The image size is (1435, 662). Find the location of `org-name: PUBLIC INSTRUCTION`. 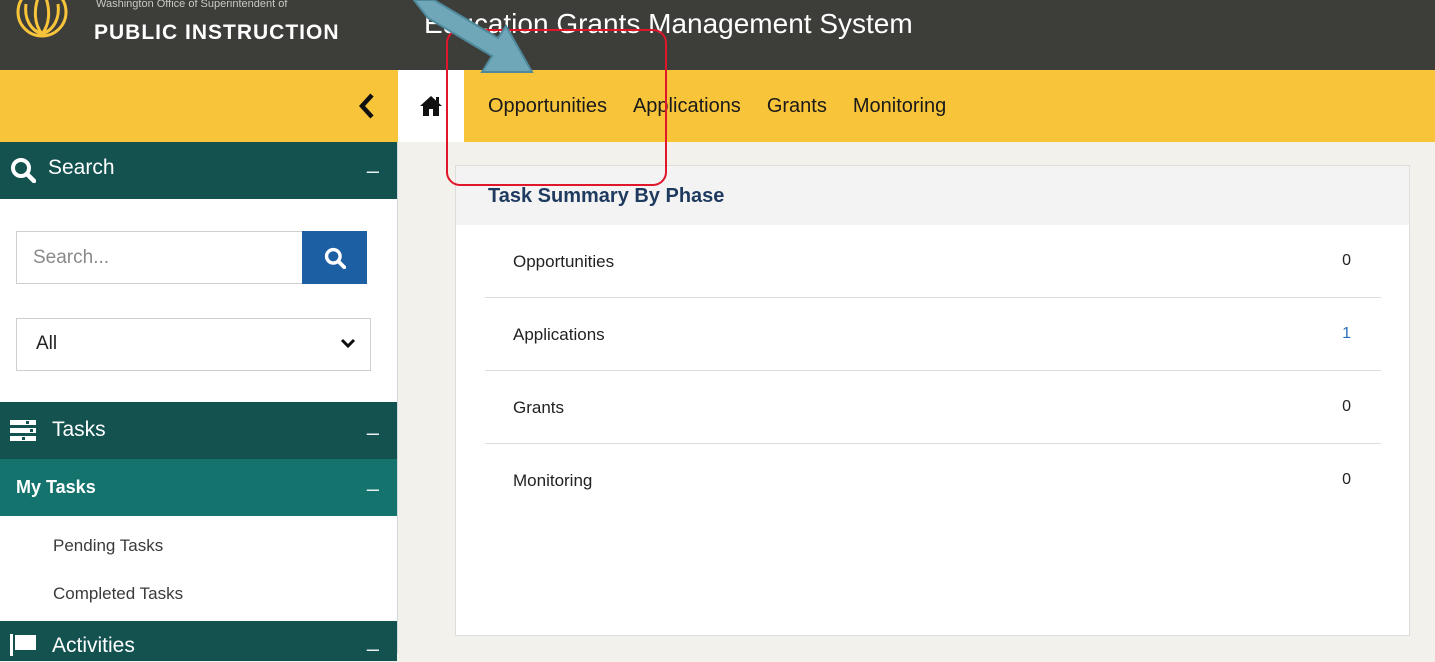

org-name: PUBLIC INSTRUCTION is located at coordinates (217, 32).